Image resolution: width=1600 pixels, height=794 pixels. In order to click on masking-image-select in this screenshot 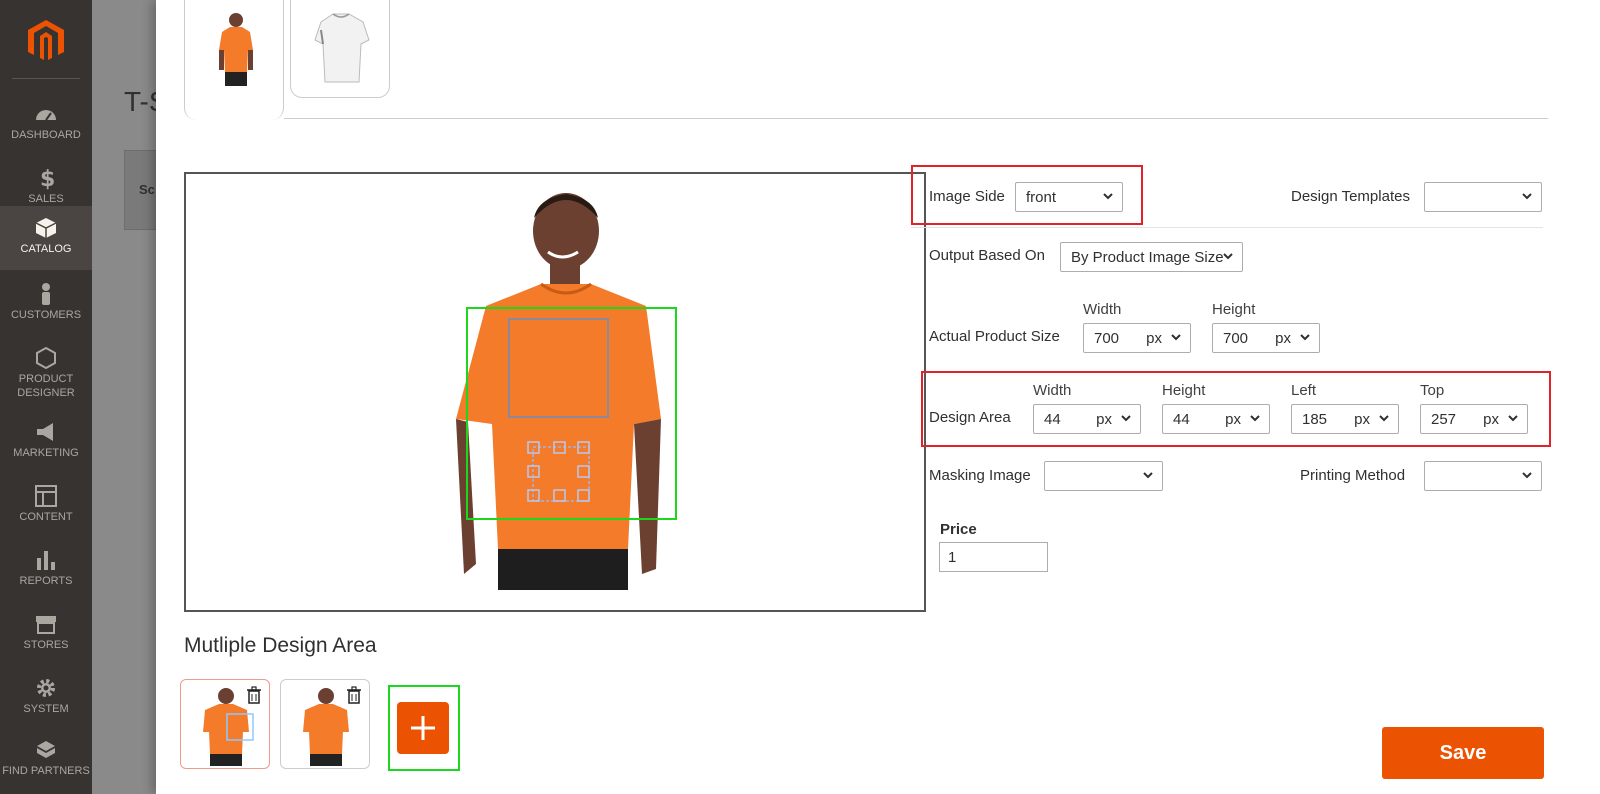, I will do `click(1103, 476)`.